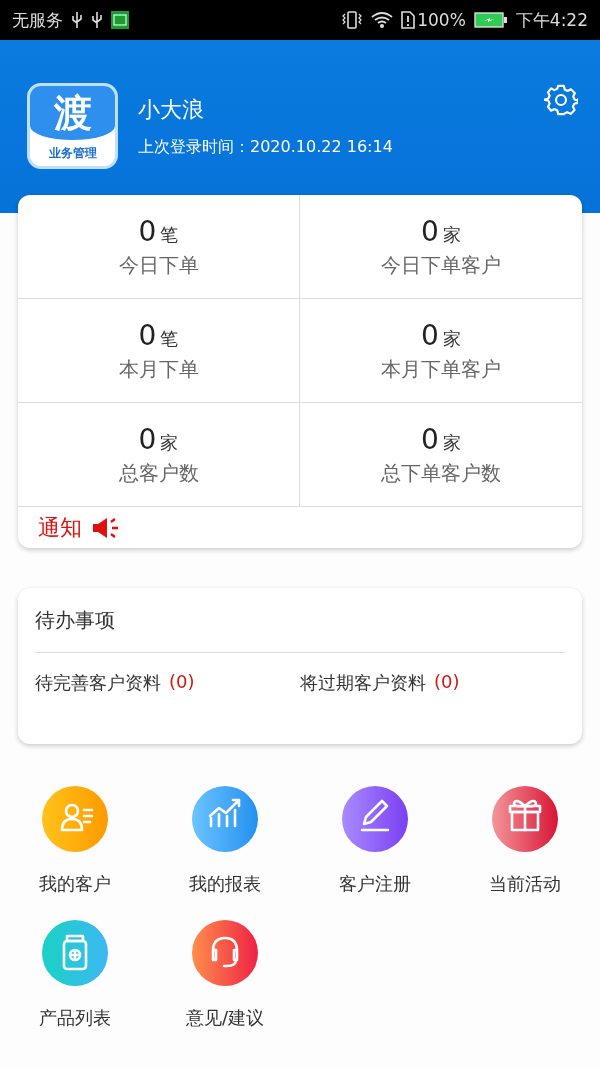 This screenshot has width=600, height=1067. Describe the element at coordinates (158, 369) in the screenshot. I see `stat-label: 本月下单` at that location.